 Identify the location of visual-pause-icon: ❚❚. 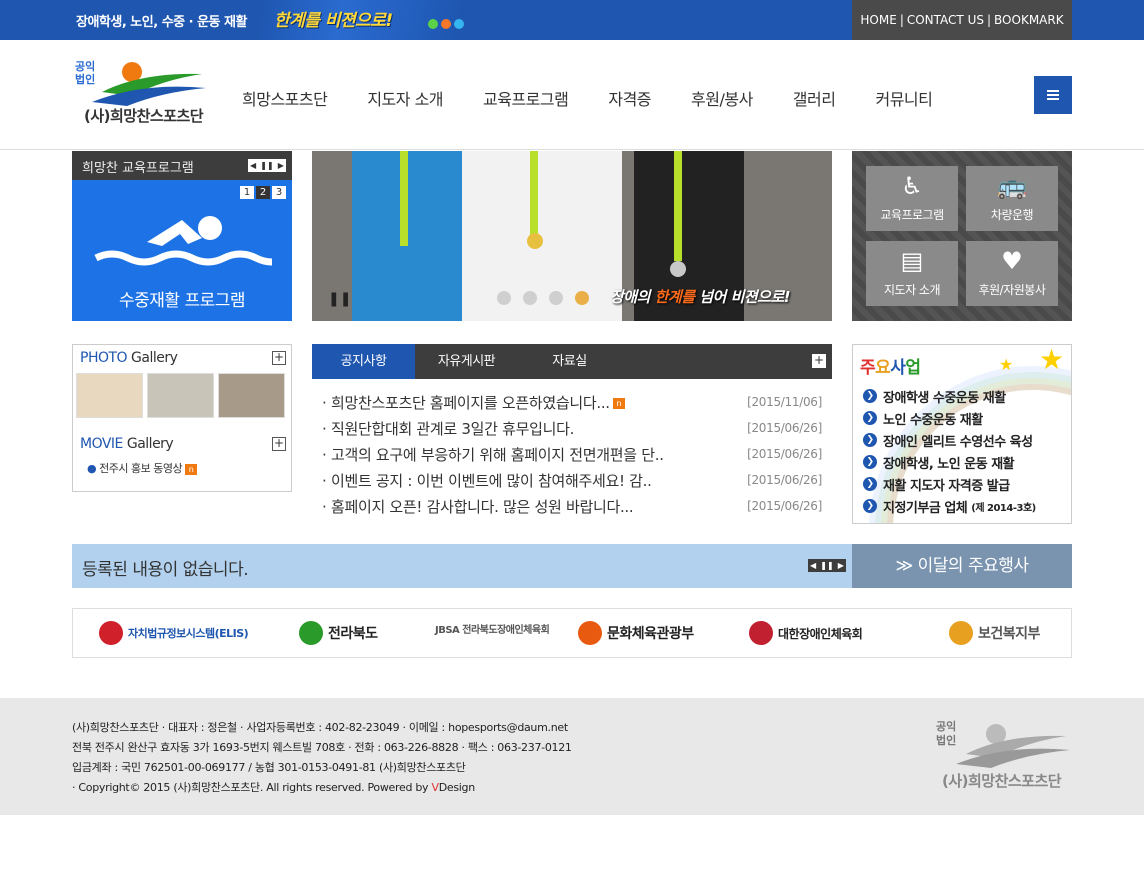
(339, 299).